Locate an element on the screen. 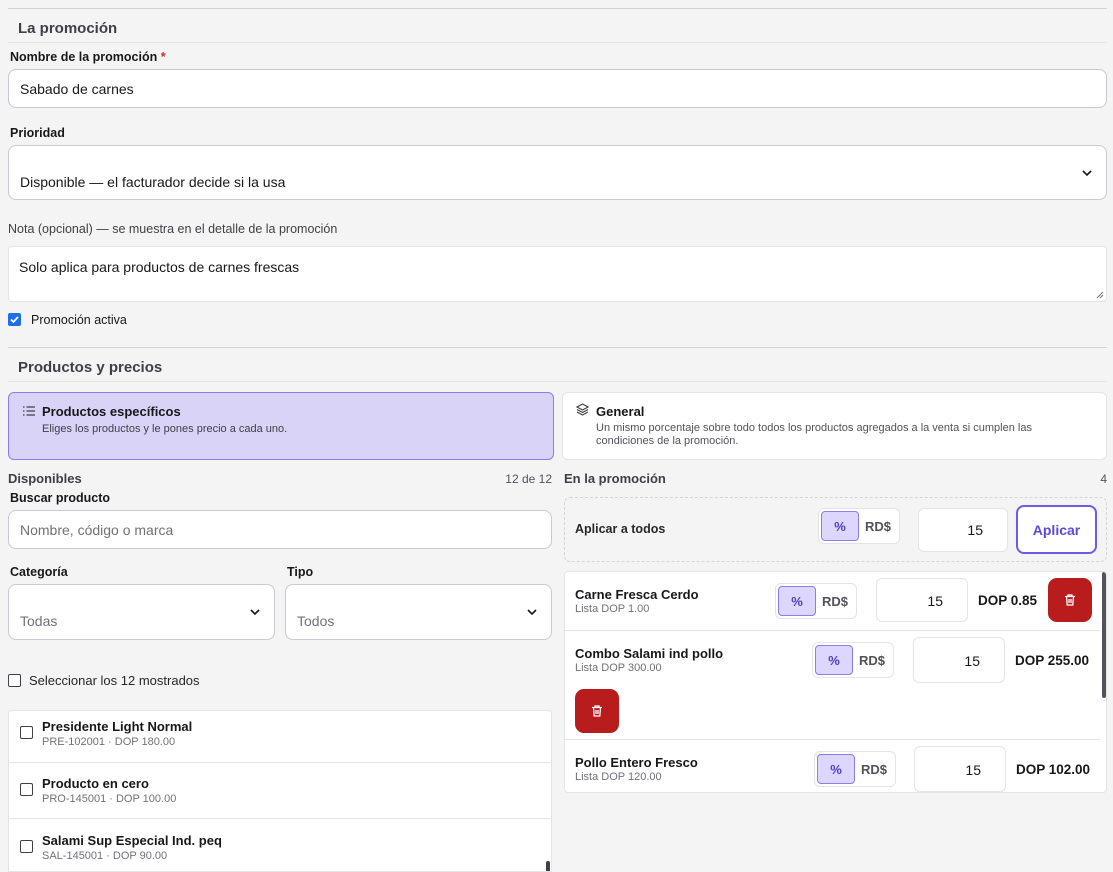  resize-handle-icon is located at coordinates (1100, 295).